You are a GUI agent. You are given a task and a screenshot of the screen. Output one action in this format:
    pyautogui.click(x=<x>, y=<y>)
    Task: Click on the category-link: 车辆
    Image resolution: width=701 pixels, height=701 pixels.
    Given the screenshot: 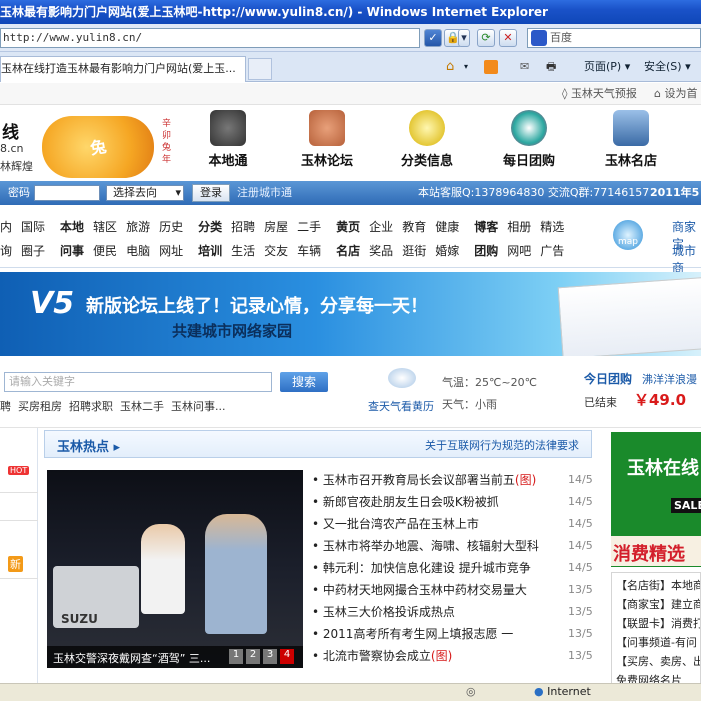 What is the action you would take?
    pyautogui.click(x=309, y=250)
    